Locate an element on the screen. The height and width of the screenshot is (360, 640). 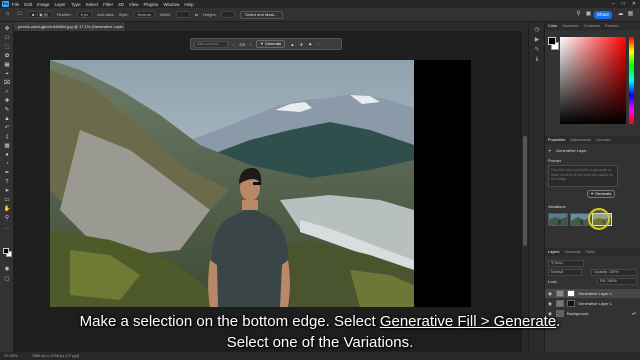
frame-tool-icon: ⌧ is located at coordinates (7, 83).